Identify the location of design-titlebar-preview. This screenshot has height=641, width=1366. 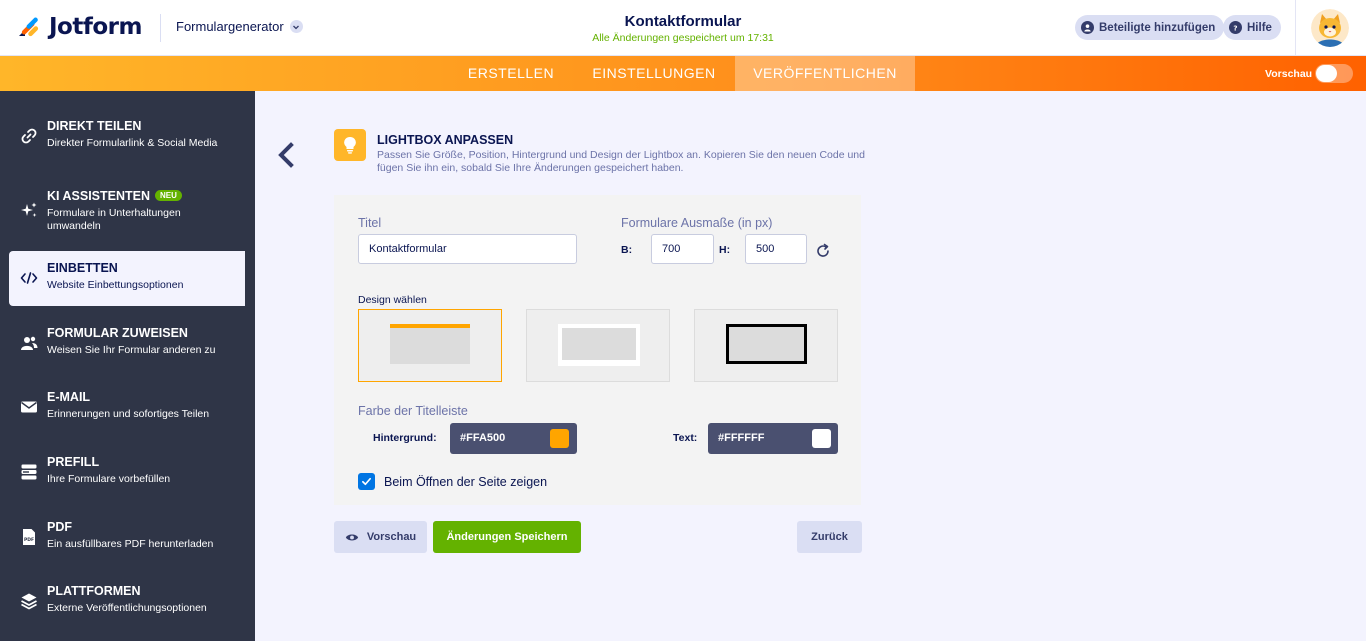
(430, 326).